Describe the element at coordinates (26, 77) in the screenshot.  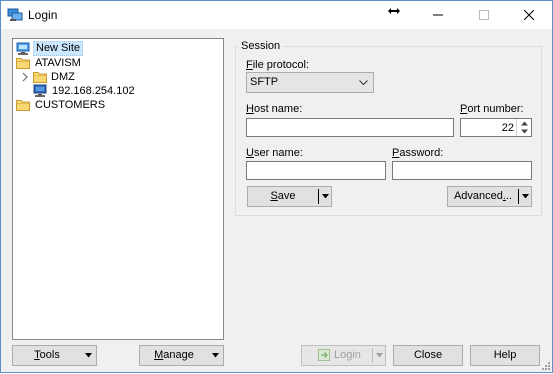
I see `chevron-right-icon` at that location.